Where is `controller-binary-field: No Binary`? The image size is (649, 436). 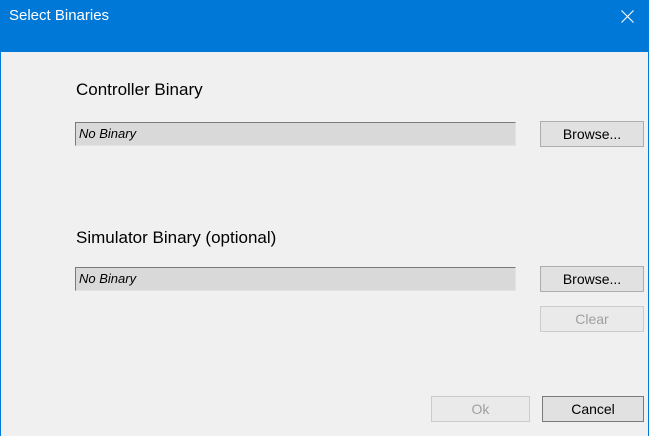 controller-binary-field: No Binary is located at coordinates (295, 134).